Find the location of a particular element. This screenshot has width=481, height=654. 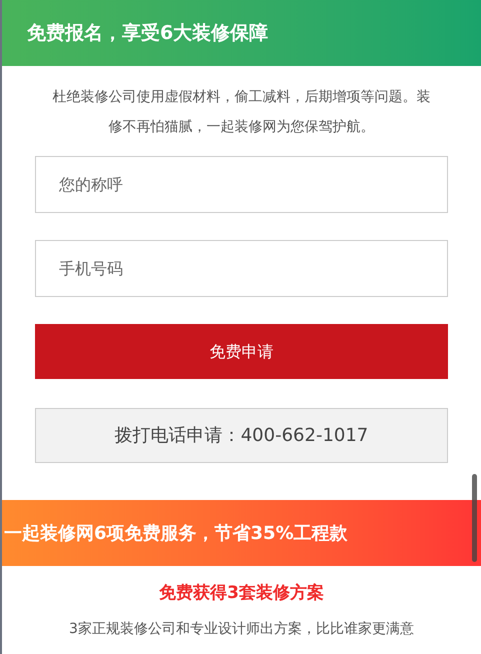

call-button: 拨打电话申请：400-662-1017 is located at coordinates (241, 435).